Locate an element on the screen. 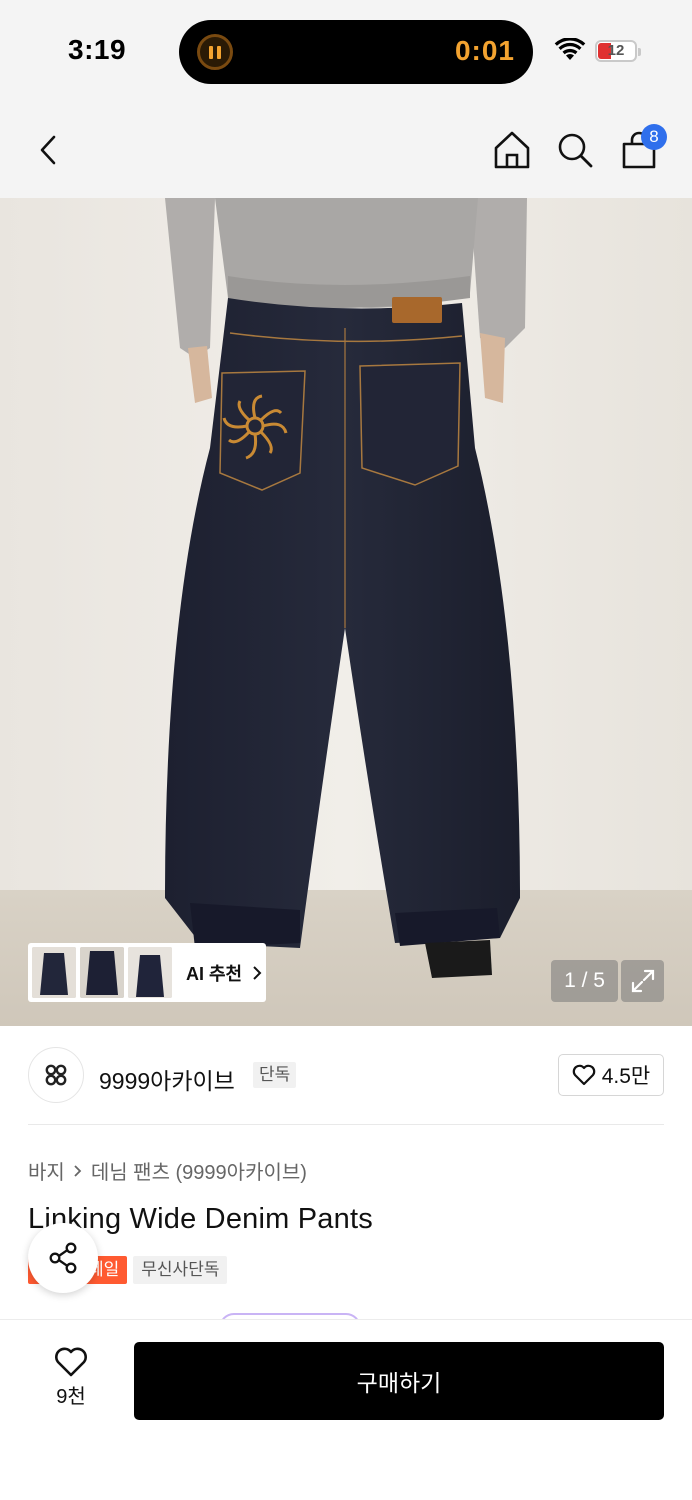 This screenshot has width=692, height=1500. home-icon is located at coordinates (512, 150).